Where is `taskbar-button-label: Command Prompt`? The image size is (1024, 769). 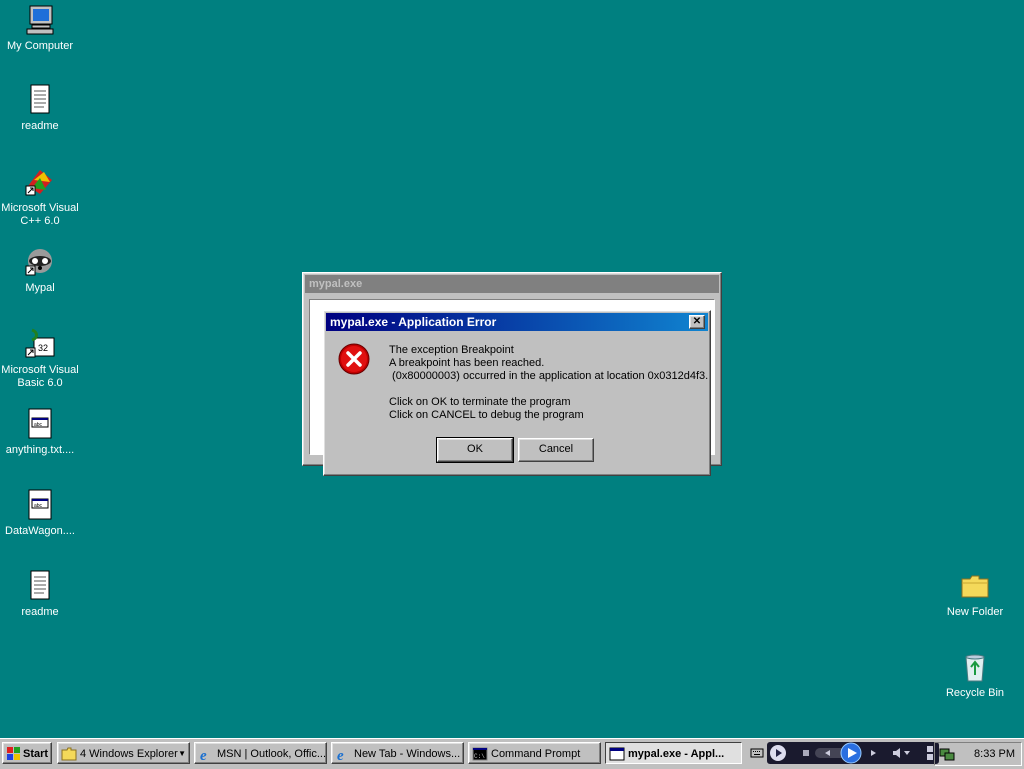
taskbar-button-label: Command Prompt is located at coordinates (536, 754).